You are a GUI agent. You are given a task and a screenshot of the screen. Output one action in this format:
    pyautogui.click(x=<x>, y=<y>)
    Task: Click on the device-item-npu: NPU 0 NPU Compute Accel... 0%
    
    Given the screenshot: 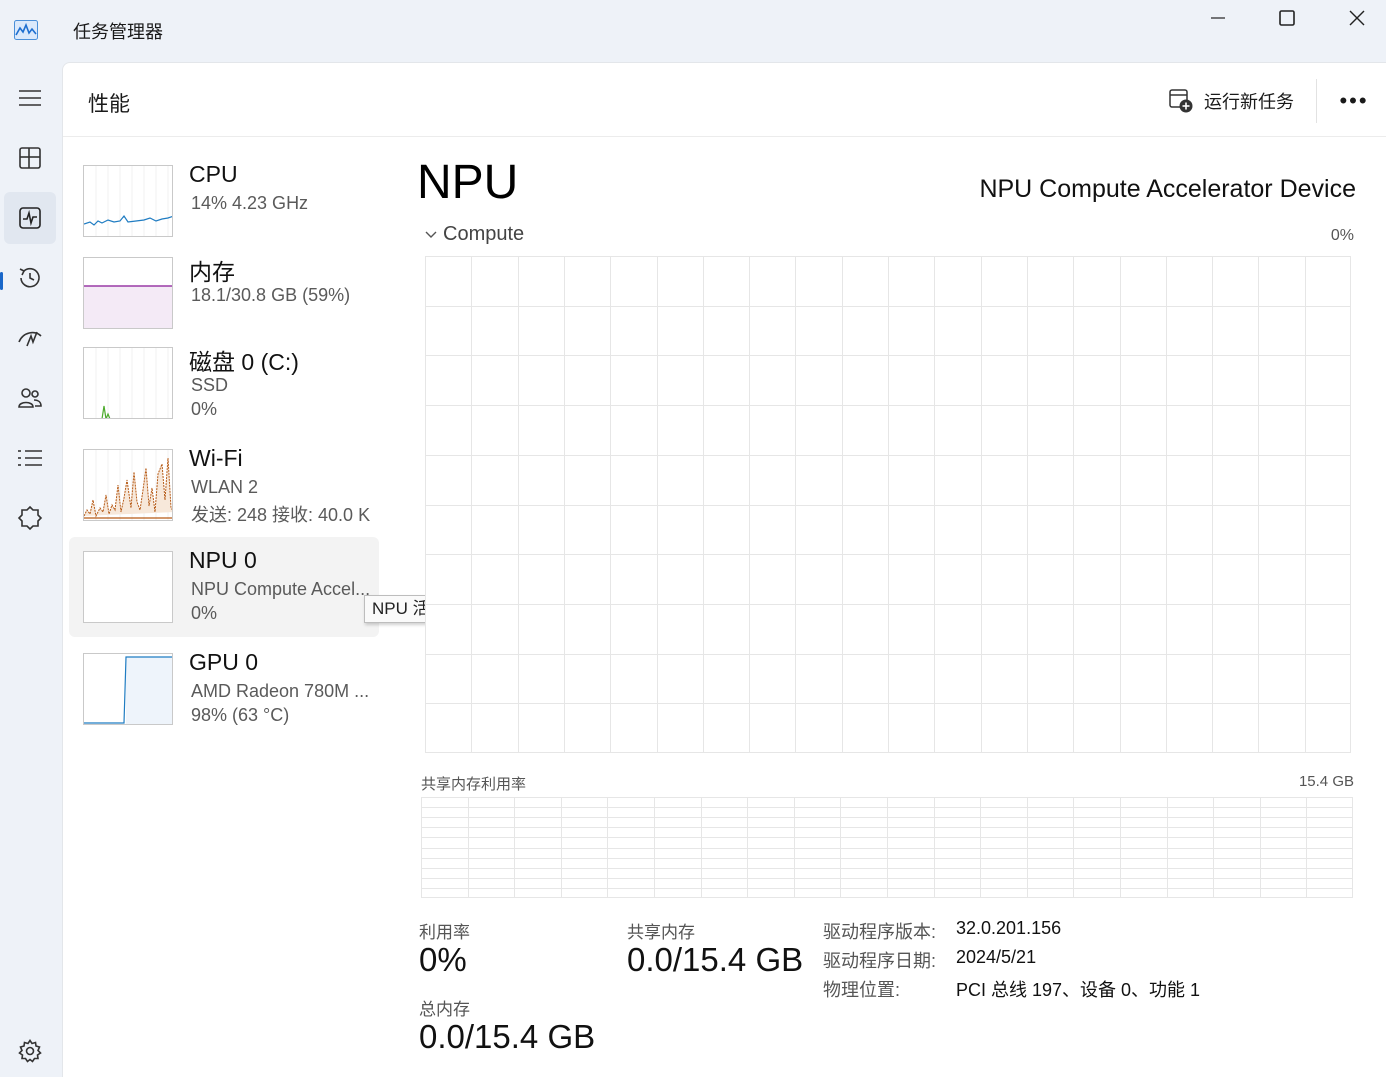 What is the action you would take?
    pyautogui.click(x=224, y=587)
    